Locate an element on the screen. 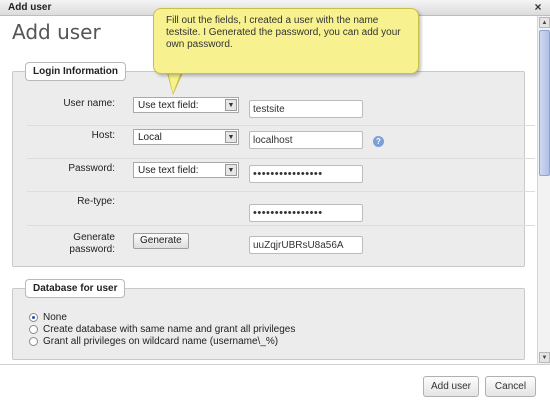 This screenshot has height=403, width=550. cancel-button: Cancel is located at coordinates (510, 386).